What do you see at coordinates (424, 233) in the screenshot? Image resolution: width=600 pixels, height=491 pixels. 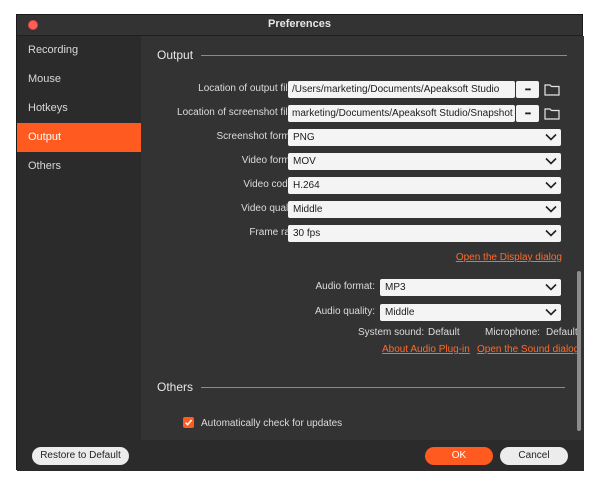 I see `frame-rate-select: 30 fps` at bounding box center [424, 233].